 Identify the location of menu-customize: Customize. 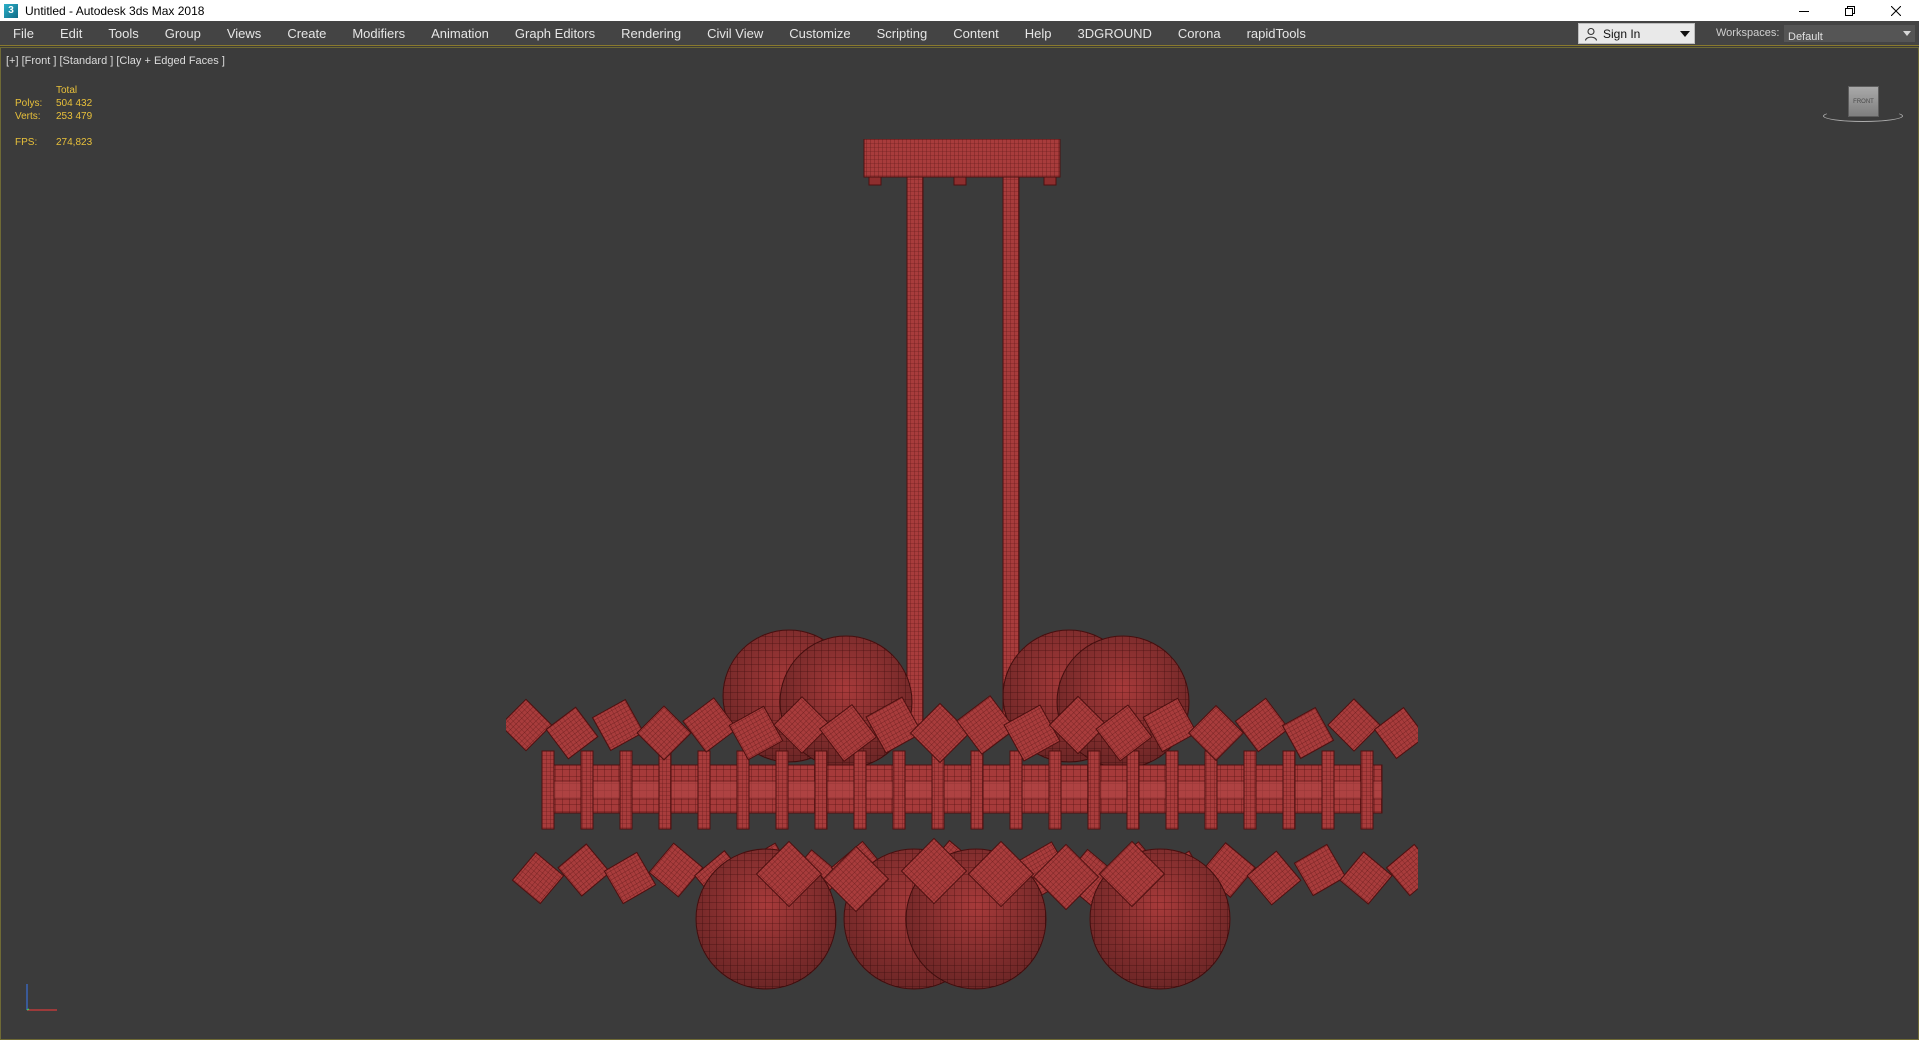
(826, 33).